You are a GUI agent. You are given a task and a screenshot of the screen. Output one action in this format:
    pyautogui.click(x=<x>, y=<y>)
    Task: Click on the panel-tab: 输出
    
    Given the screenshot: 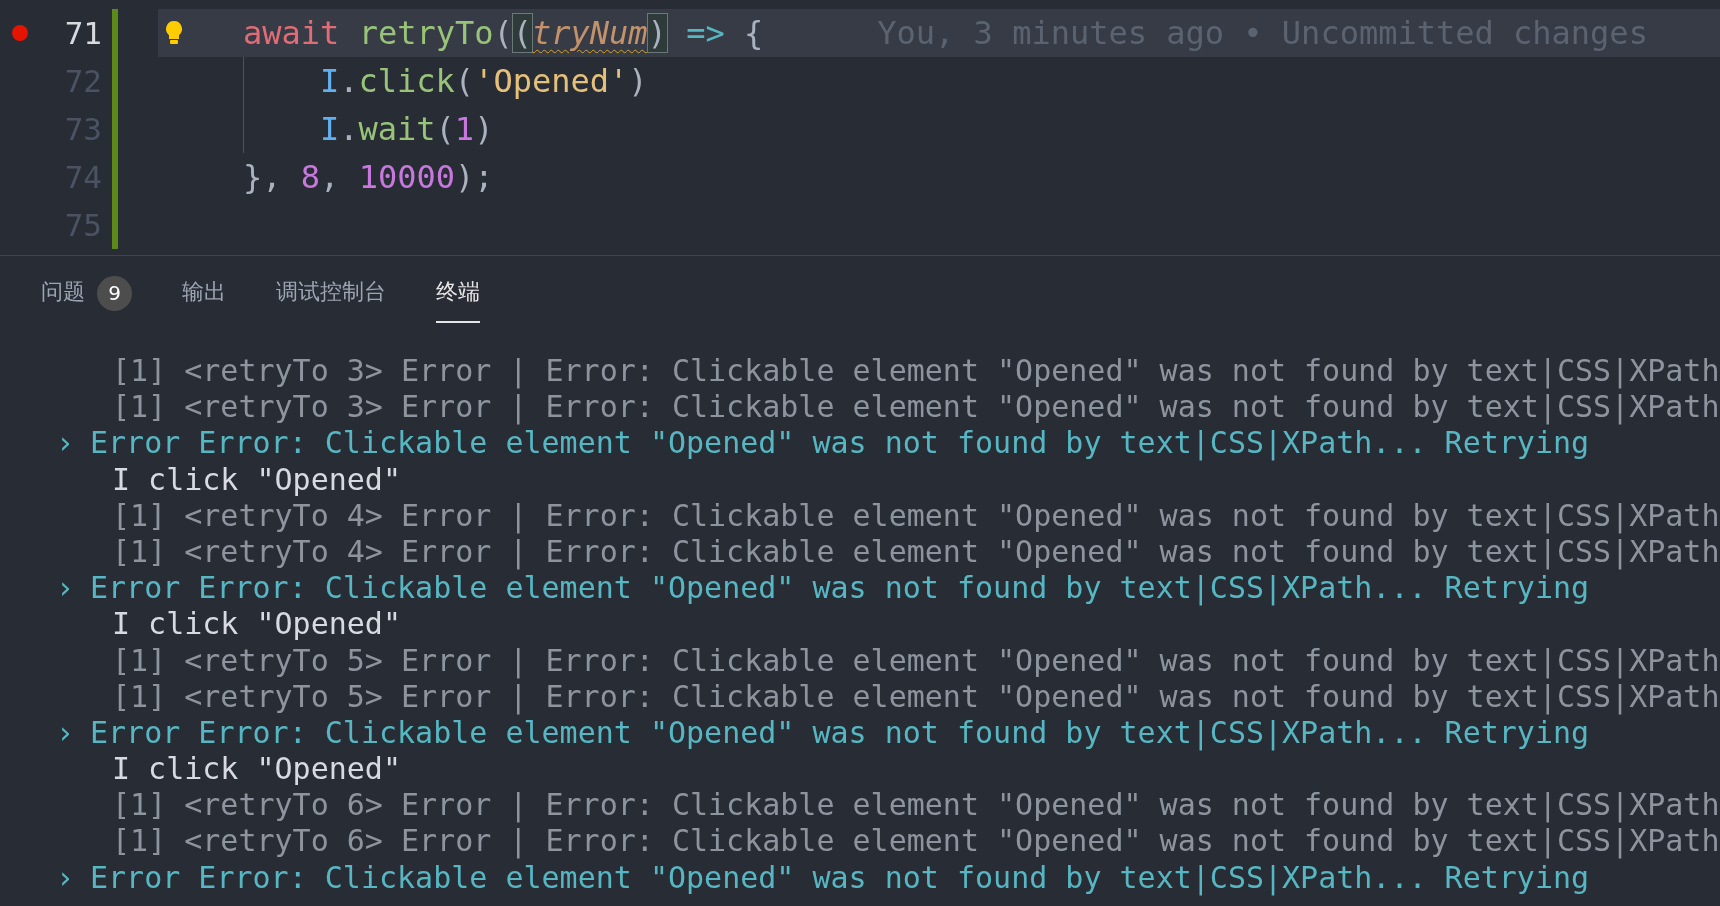 What is the action you would take?
    pyautogui.click(x=204, y=300)
    